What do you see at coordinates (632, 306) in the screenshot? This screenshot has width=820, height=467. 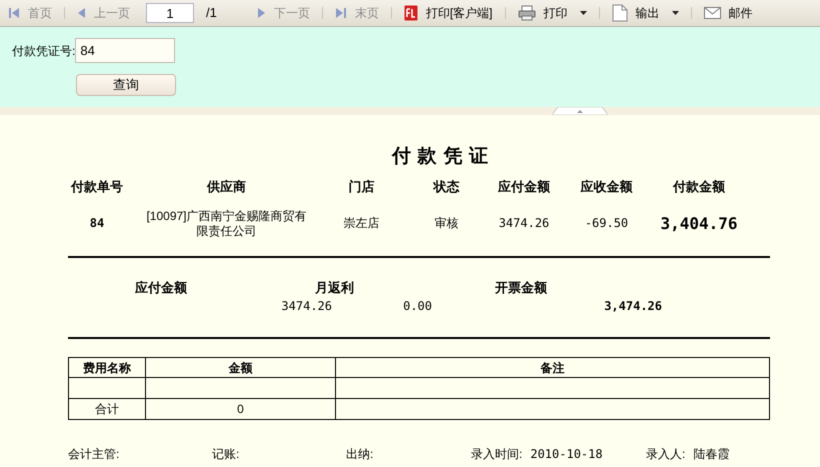 I see `summary-value: 3,474.26` at bounding box center [632, 306].